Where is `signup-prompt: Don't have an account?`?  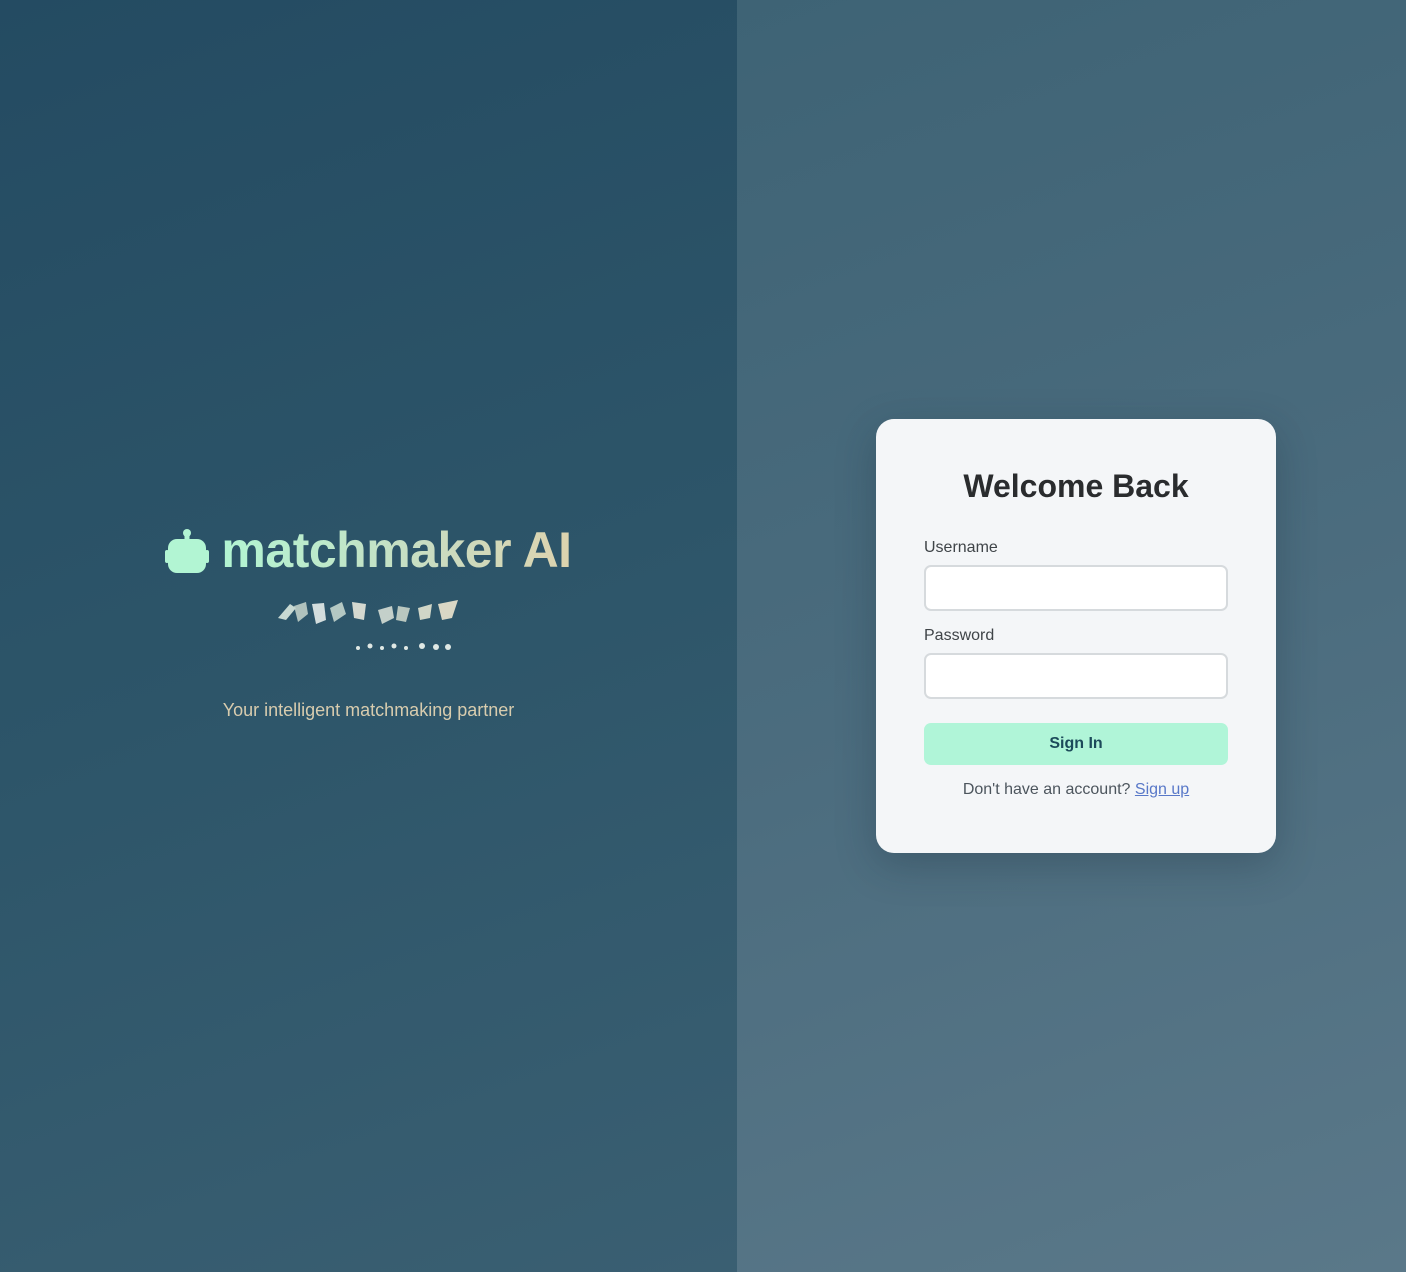 signup-prompt: Don't have an account? is located at coordinates (1046, 789).